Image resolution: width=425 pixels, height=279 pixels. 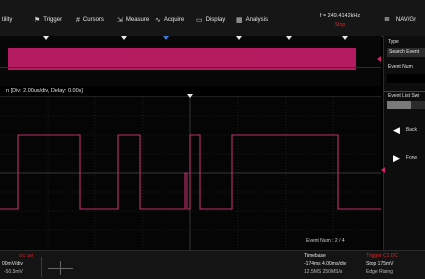 I want to click on zoom-center-marker-icon, so click(x=190, y=96).